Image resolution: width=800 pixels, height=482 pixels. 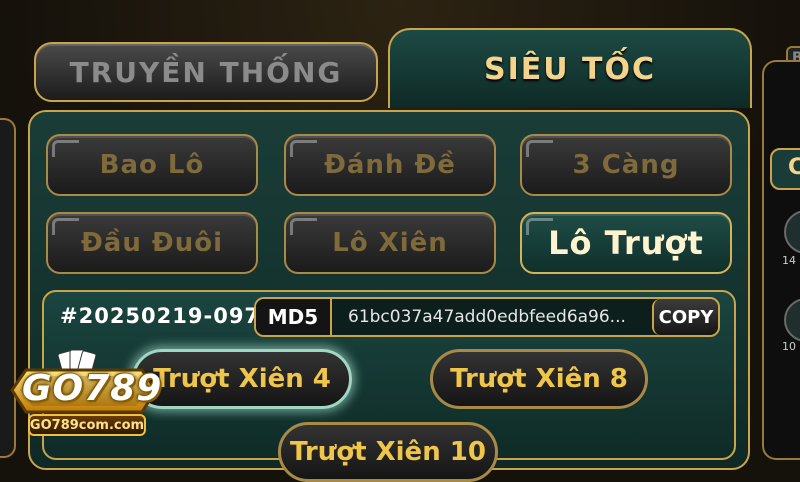 I want to click on logo-url: GO789com.com, so click(x=87, y=425).